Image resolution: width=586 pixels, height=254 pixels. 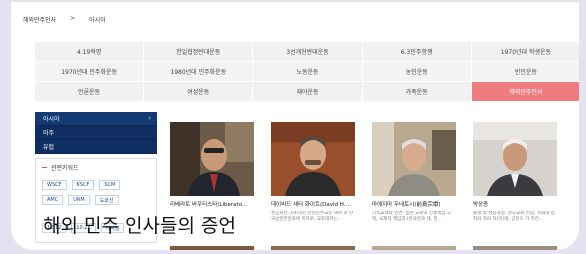 I want to click on person-name: 박상증, so click(x=515, y=204).